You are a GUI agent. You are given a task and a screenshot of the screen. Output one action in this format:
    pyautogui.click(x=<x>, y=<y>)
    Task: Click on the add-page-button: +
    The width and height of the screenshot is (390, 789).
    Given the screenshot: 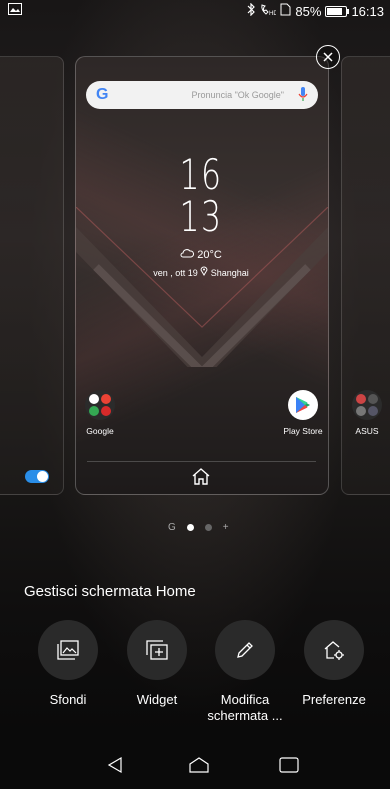 What is the action you would take?
    pyautogui.click(x=226, y=527)
    